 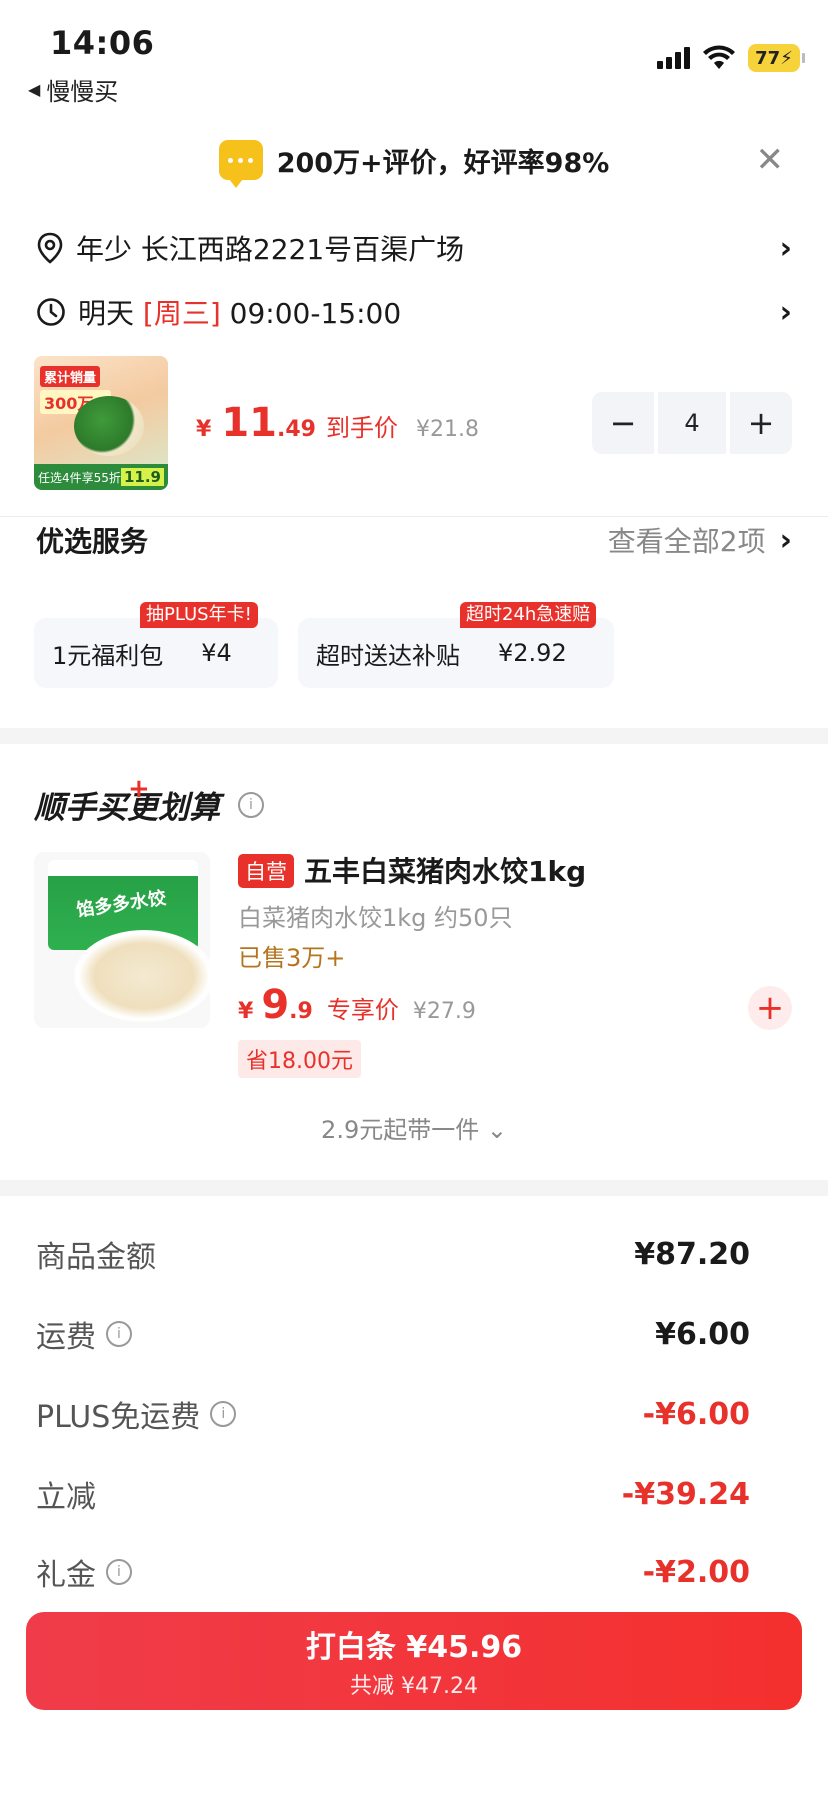 I want to click on service-badge: 抽PLUS年卡!, so click(x=199, y=615).